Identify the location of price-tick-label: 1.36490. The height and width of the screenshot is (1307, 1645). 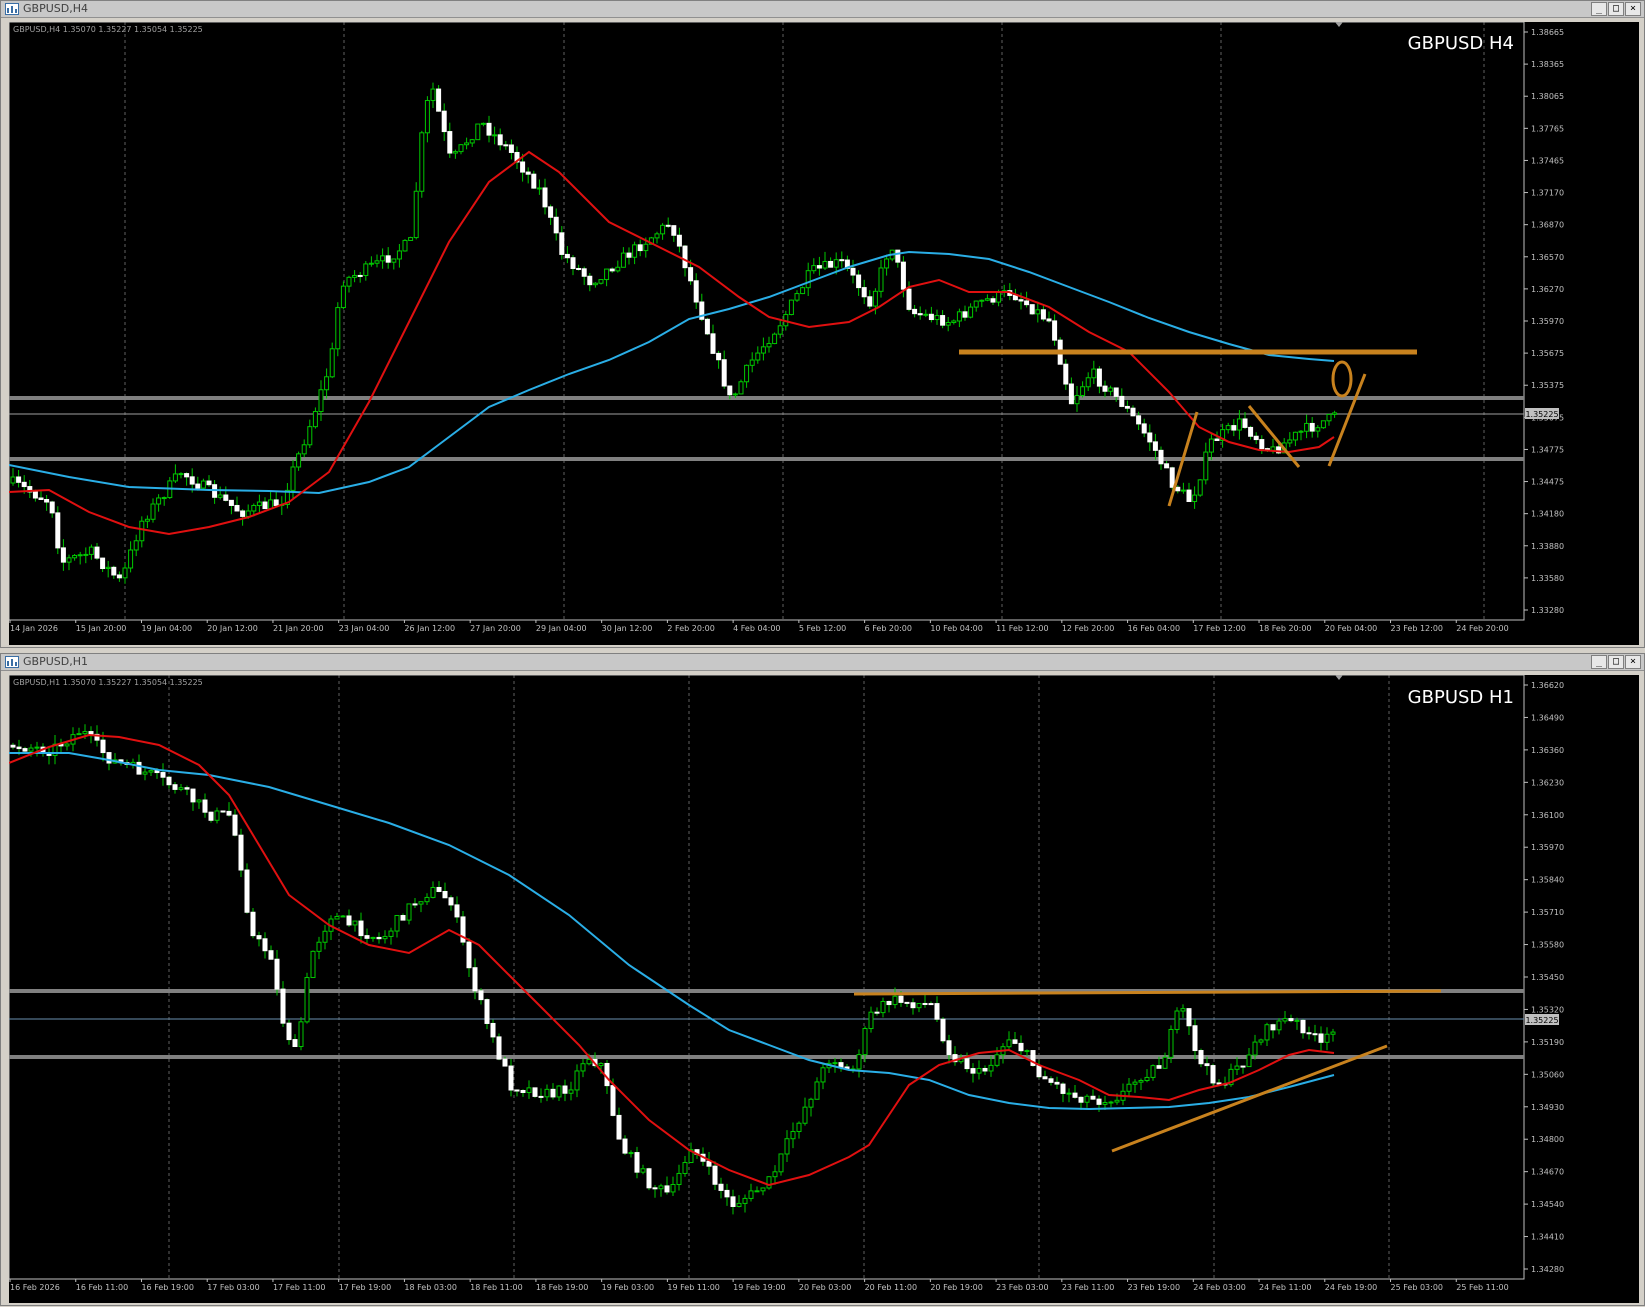
(1547, 717).